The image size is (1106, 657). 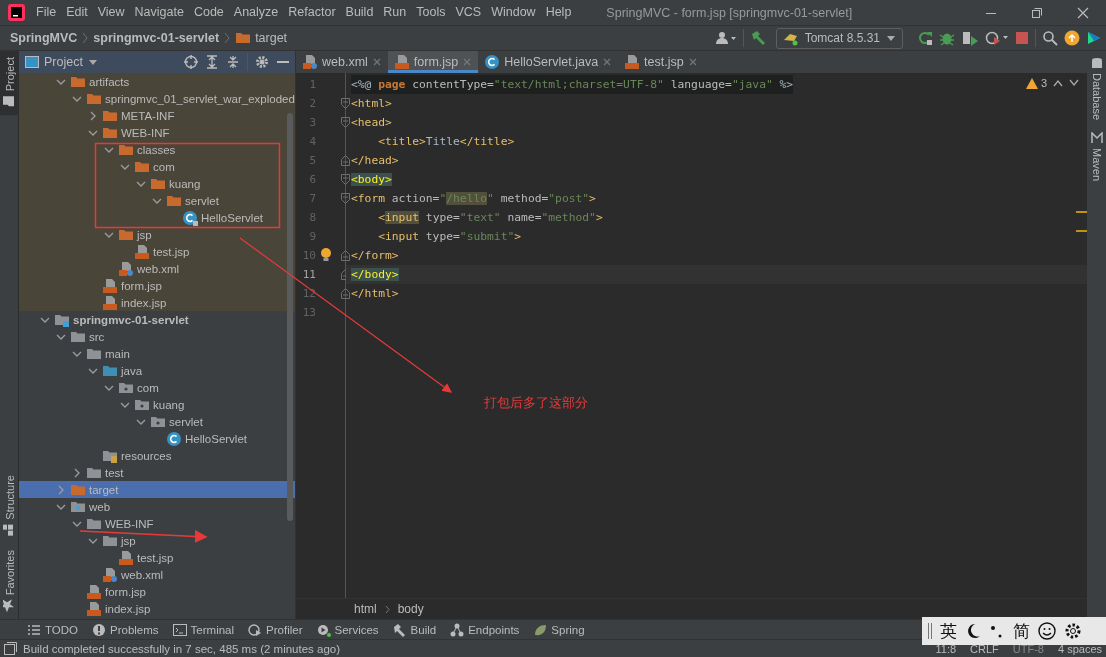 What do you see at coordinates (984, 648) in the screenshot?
I see `line-separator: CRLF` at bounding box center [984, 648].